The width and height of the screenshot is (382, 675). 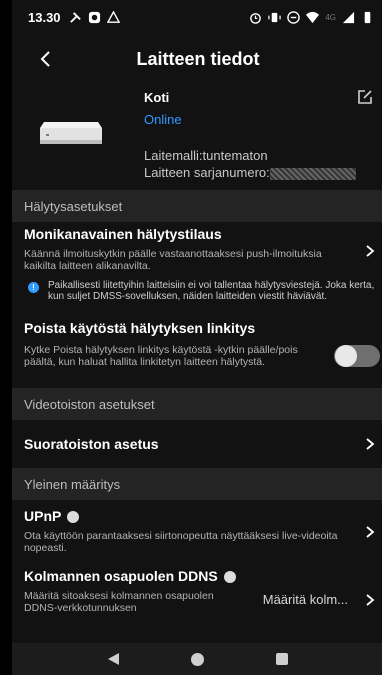 I want to click on edit-icon, so click(x=365, y=97).